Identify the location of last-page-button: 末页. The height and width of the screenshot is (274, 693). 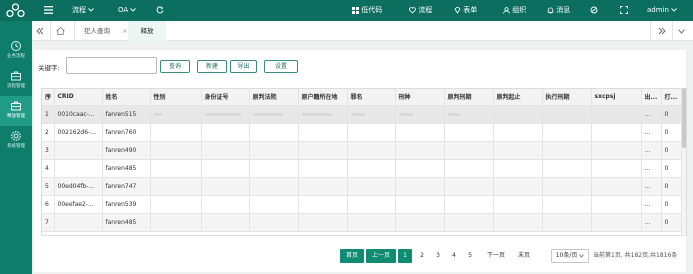
(524, 256).